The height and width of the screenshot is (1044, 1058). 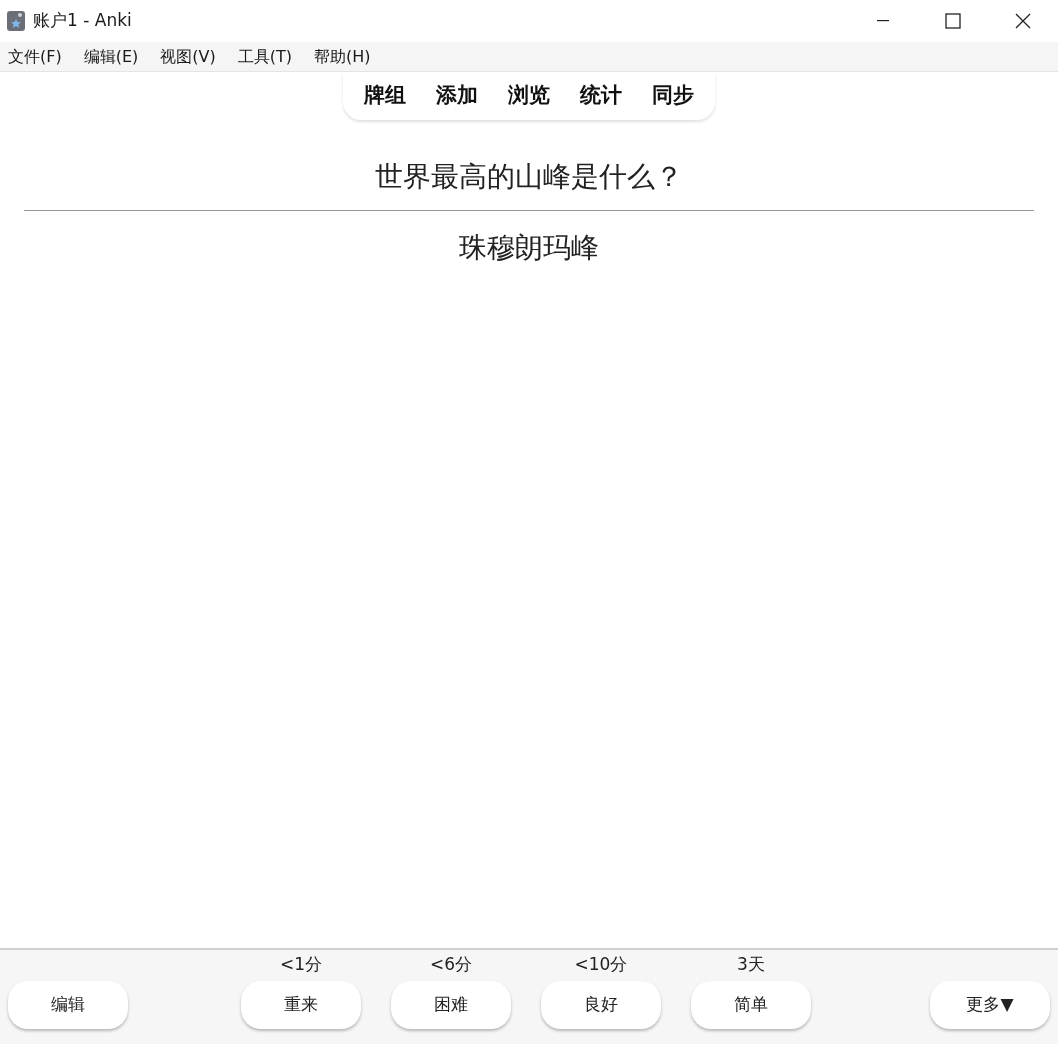 What do you see at coordinates (16, 21) in the screenshot?
I see `app-icon` at bounding box center [16, 21].